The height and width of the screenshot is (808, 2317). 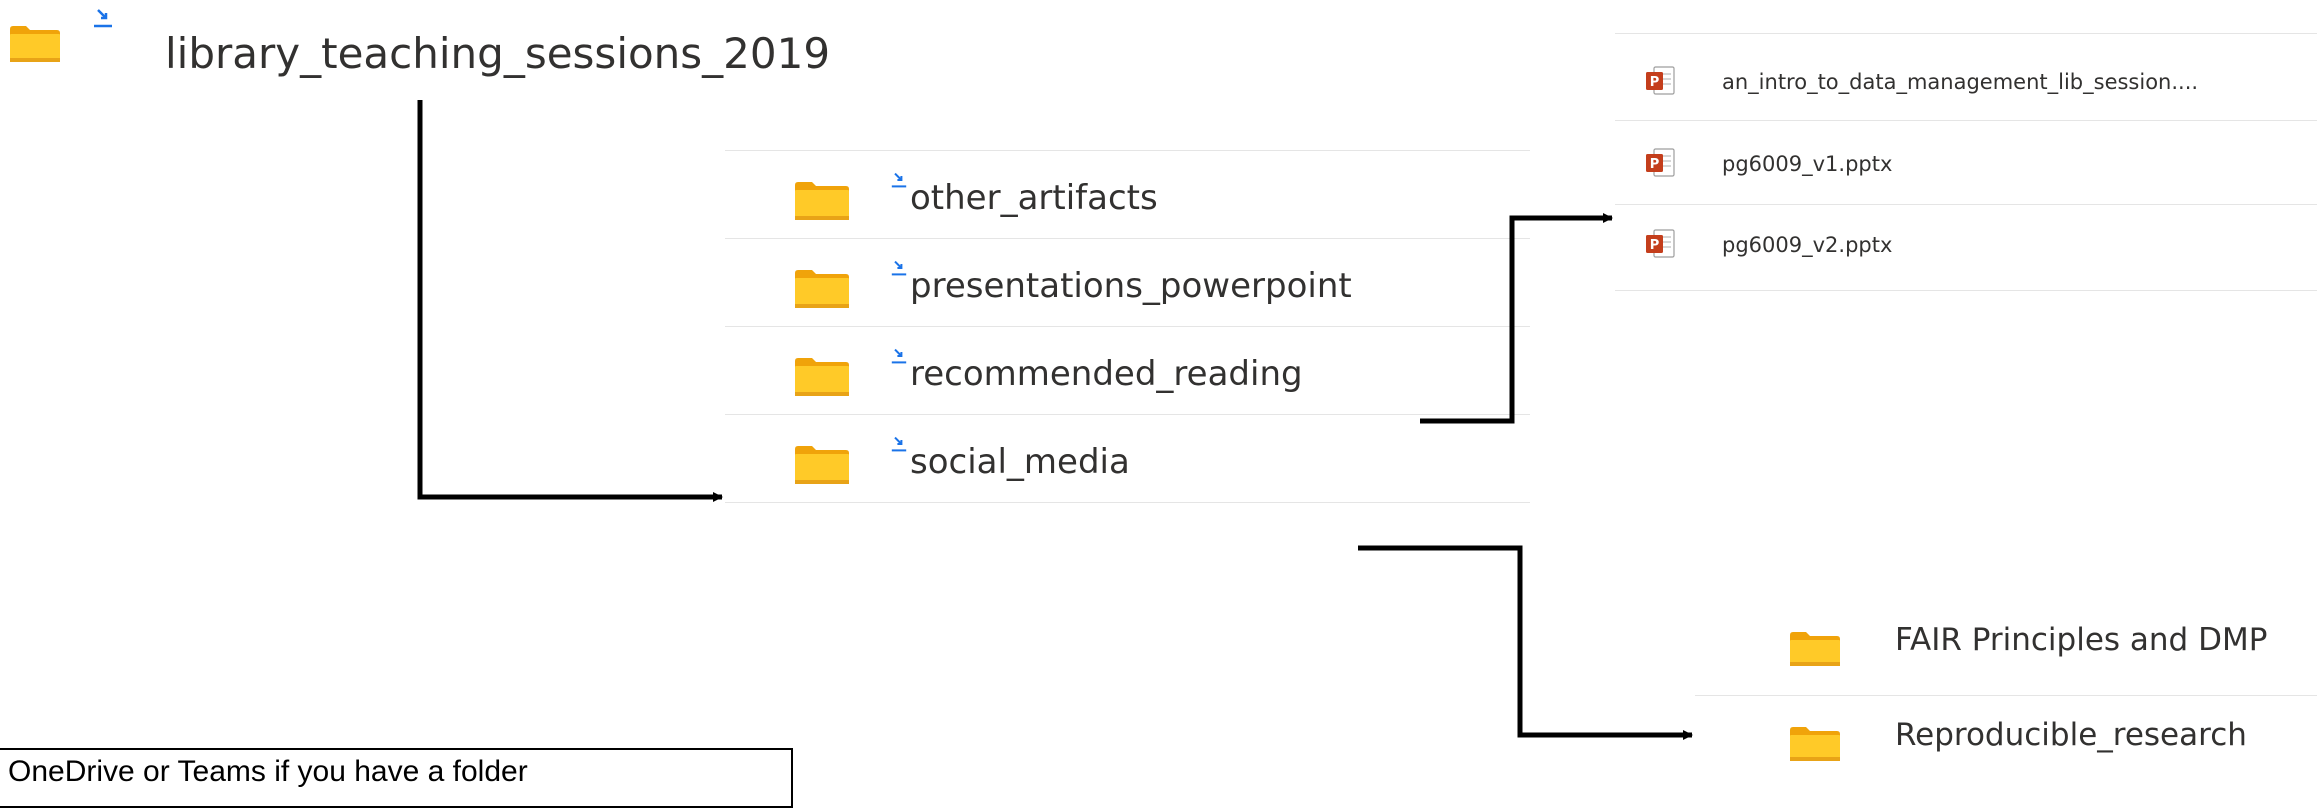 What do you see at coordinates (1516, 318) in the screenshot?
I see `arrow-presentations-to-files` at bounding box center [1516, 318].